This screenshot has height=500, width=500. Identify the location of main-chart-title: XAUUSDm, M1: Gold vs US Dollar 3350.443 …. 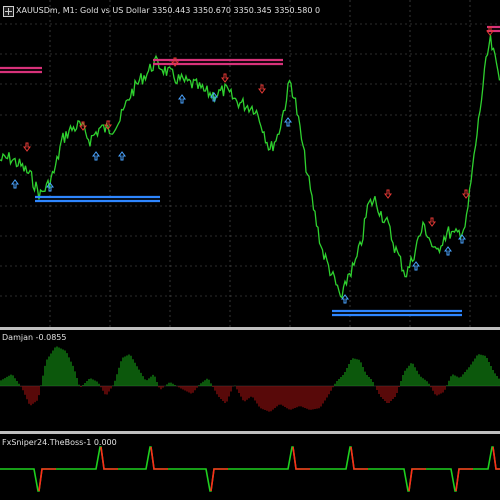
(168, 10).